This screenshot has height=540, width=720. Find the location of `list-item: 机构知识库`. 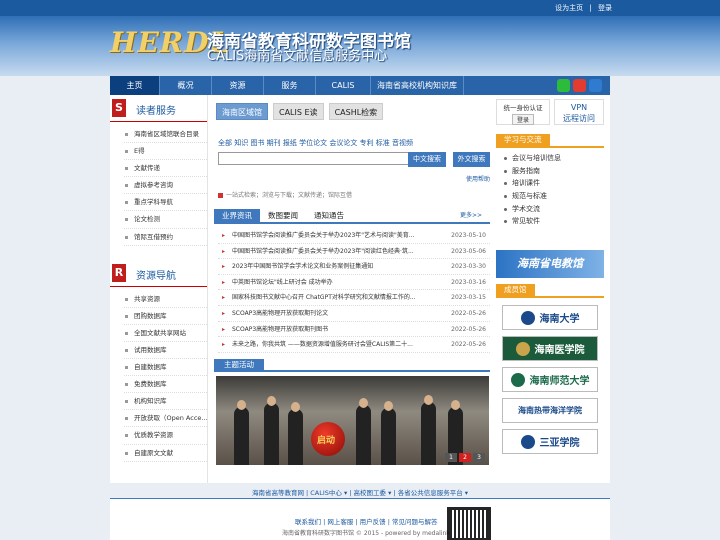

list-item: 机构知识库 is located at coordinates (165, 402).